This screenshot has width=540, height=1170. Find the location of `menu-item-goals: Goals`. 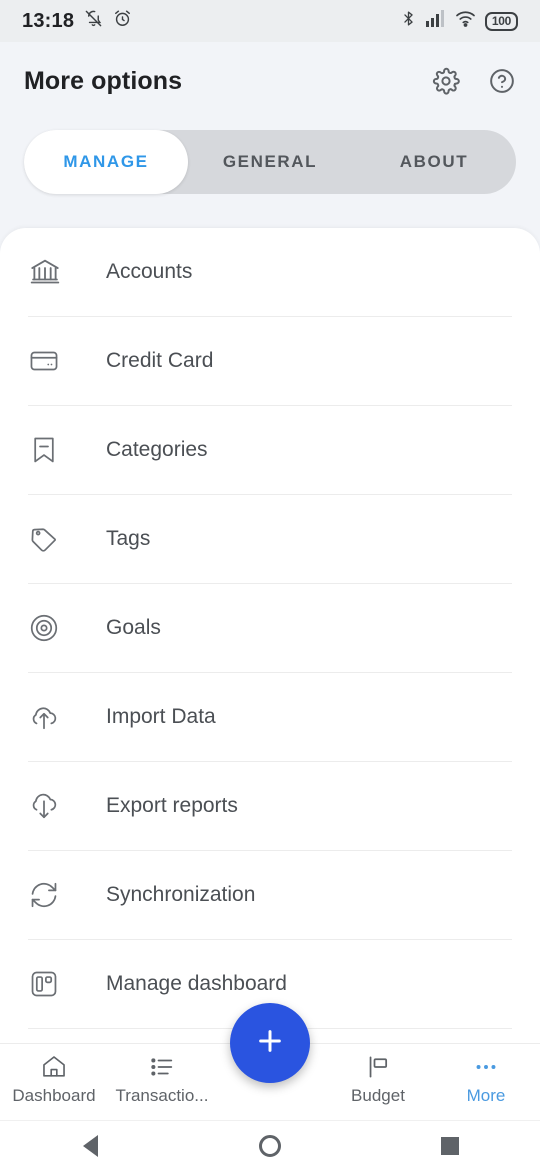

menu-item-goals: Goals is located at coordinates (270, 628).